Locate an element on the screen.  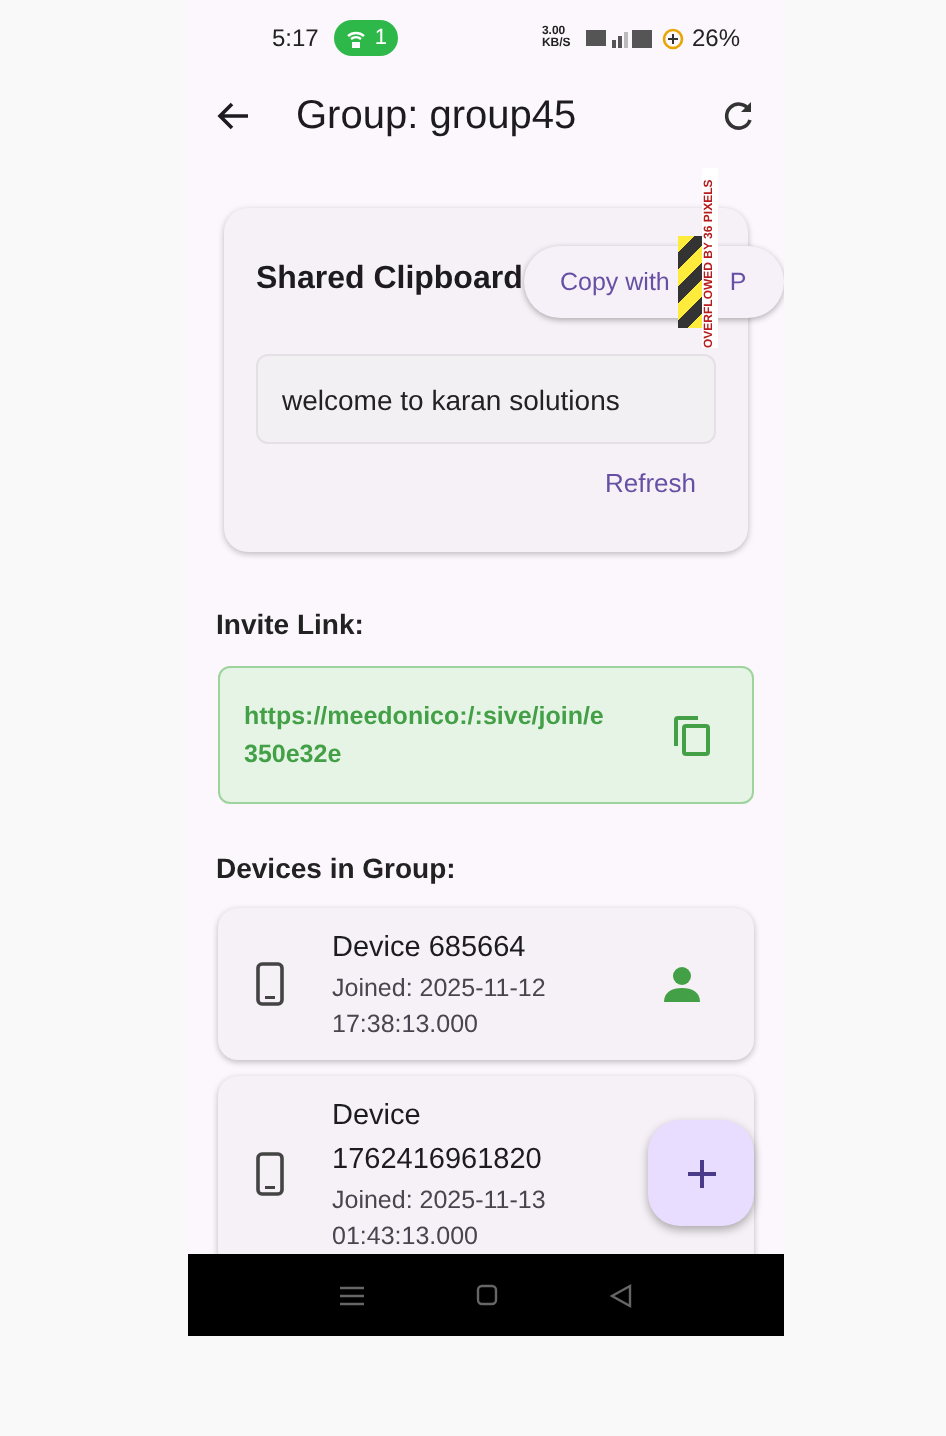
device-name: Device 685664 is located at coordinates (430, 949).